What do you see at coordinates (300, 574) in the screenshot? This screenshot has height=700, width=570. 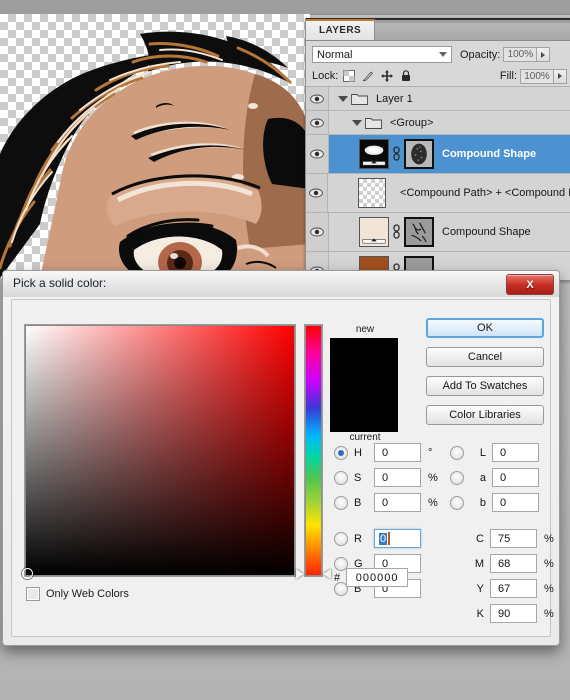 I see `hue-marker-left-icon` at bounding box center [300, 574].